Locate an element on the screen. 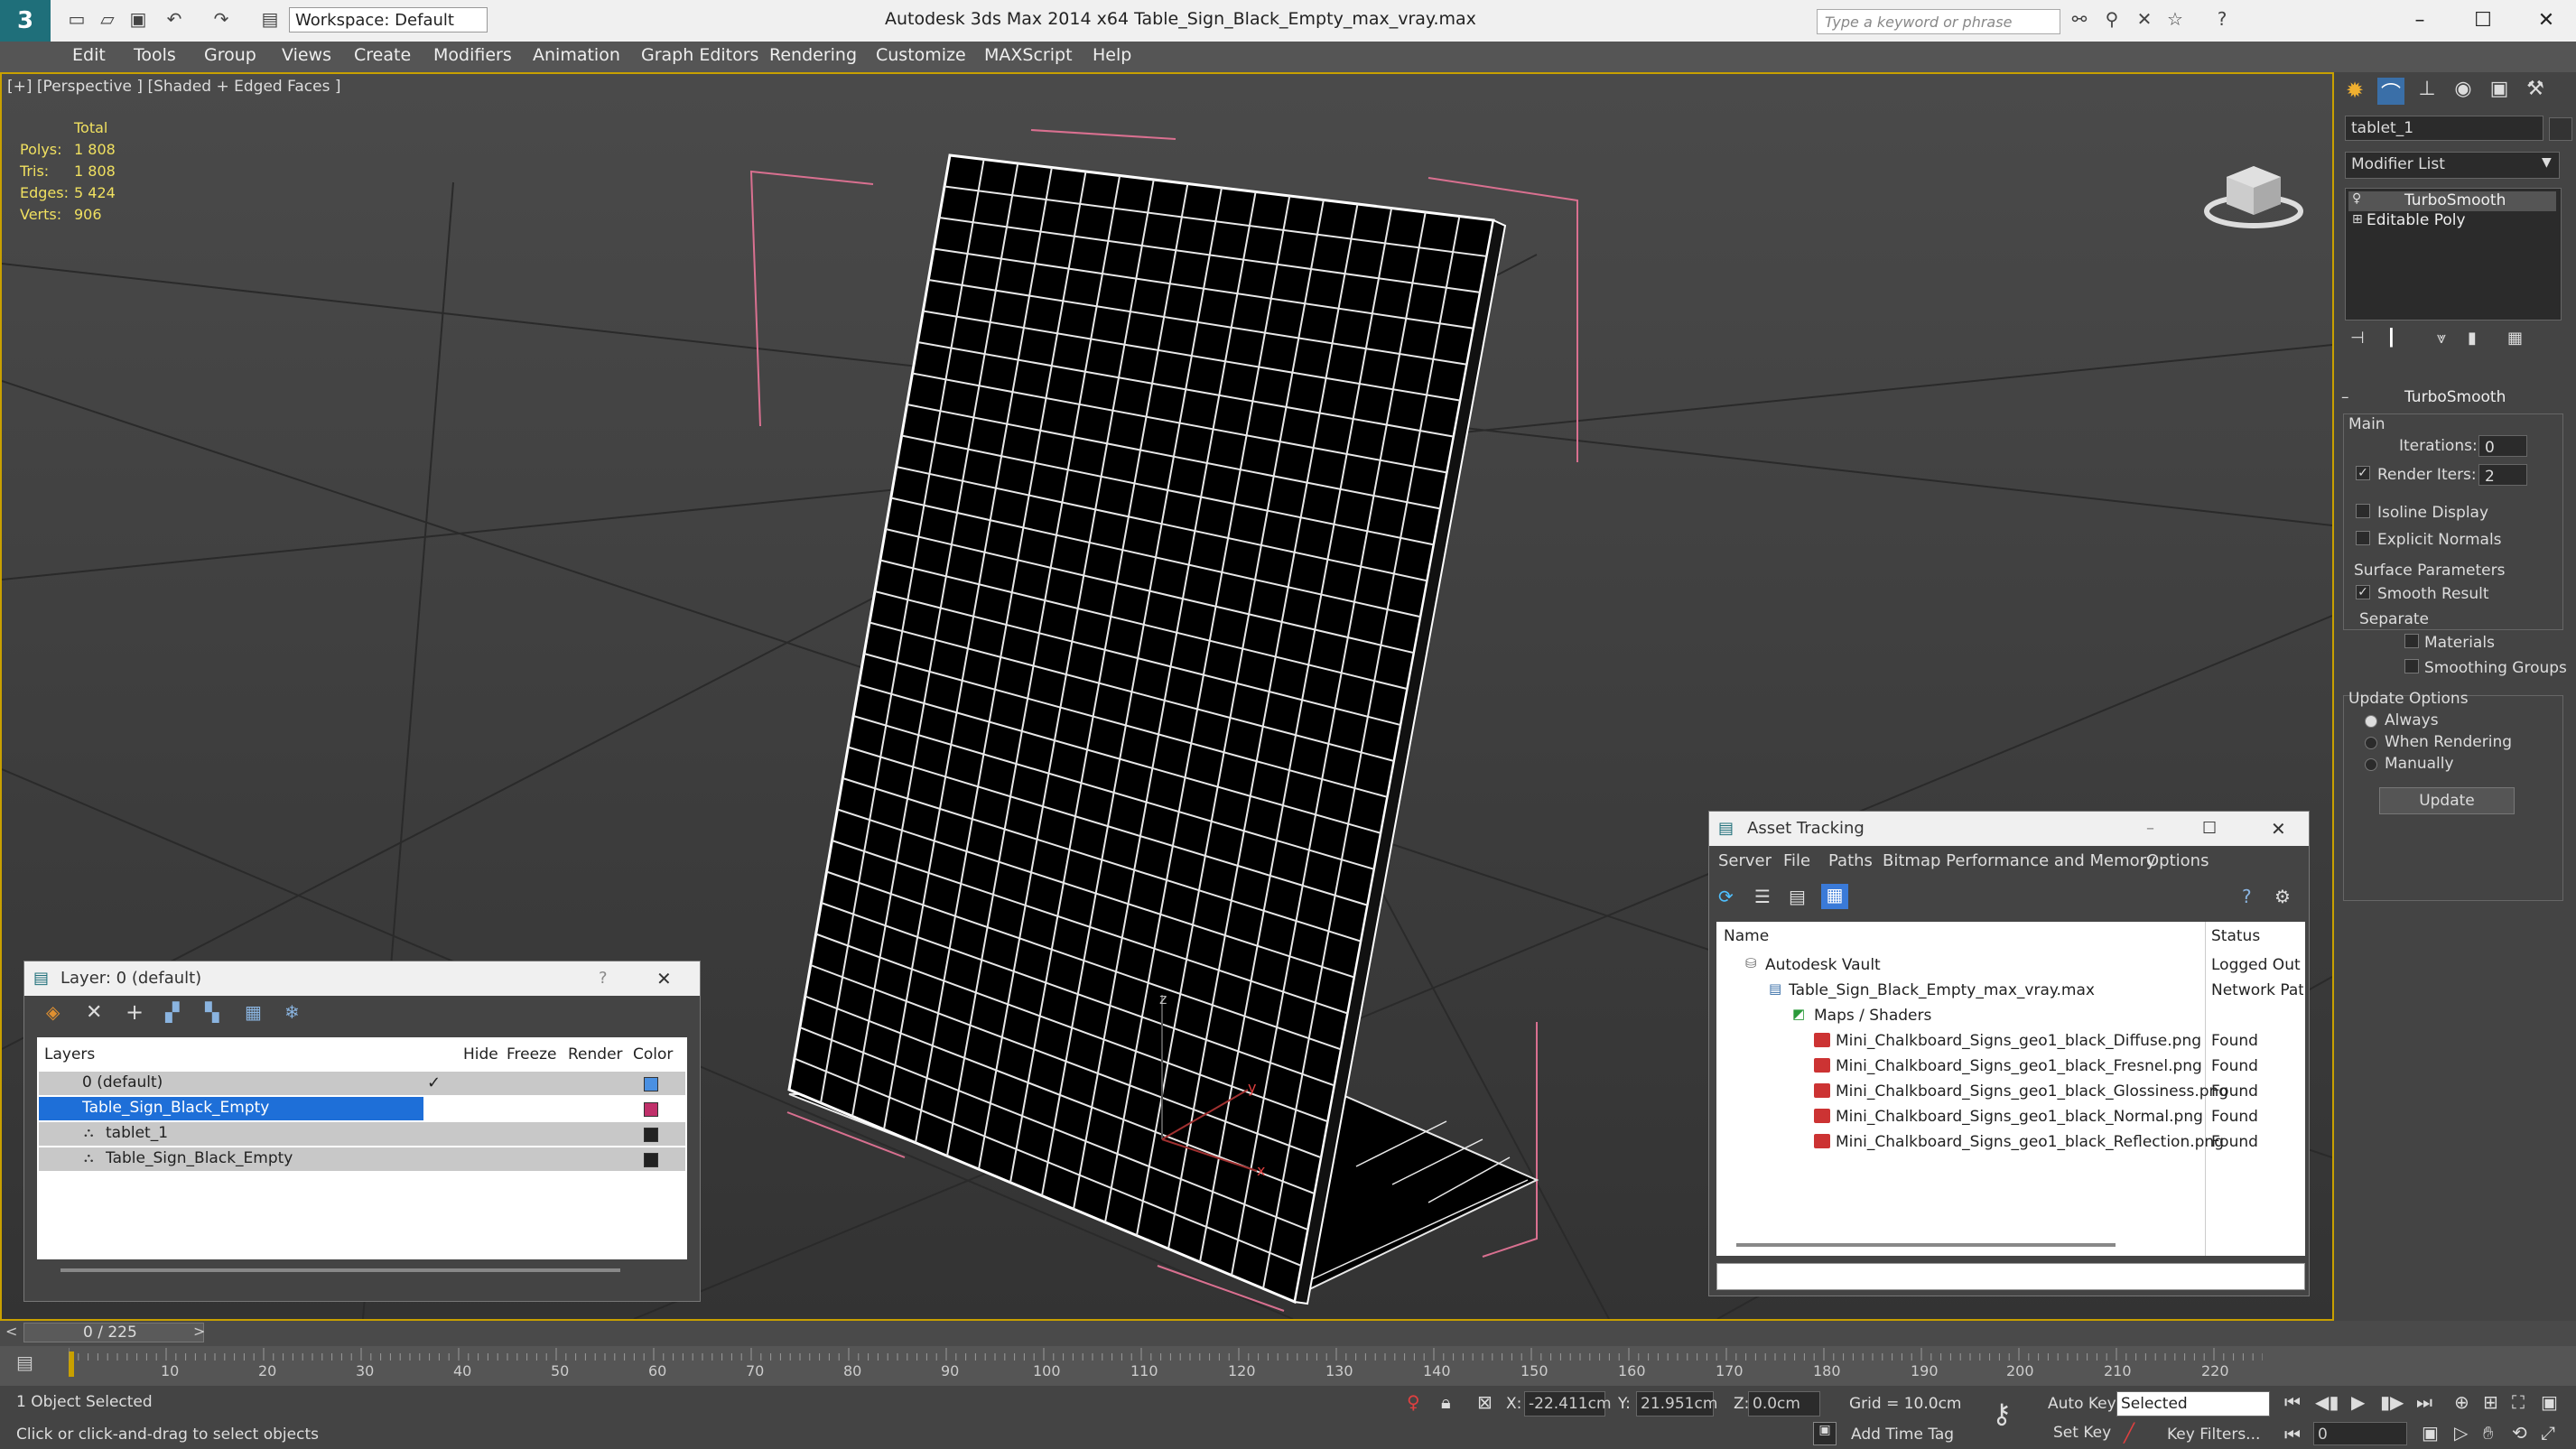 The height and width of the screenshot is (1449, 2576). app-logo: 3 is located at coordinates (25, 21).